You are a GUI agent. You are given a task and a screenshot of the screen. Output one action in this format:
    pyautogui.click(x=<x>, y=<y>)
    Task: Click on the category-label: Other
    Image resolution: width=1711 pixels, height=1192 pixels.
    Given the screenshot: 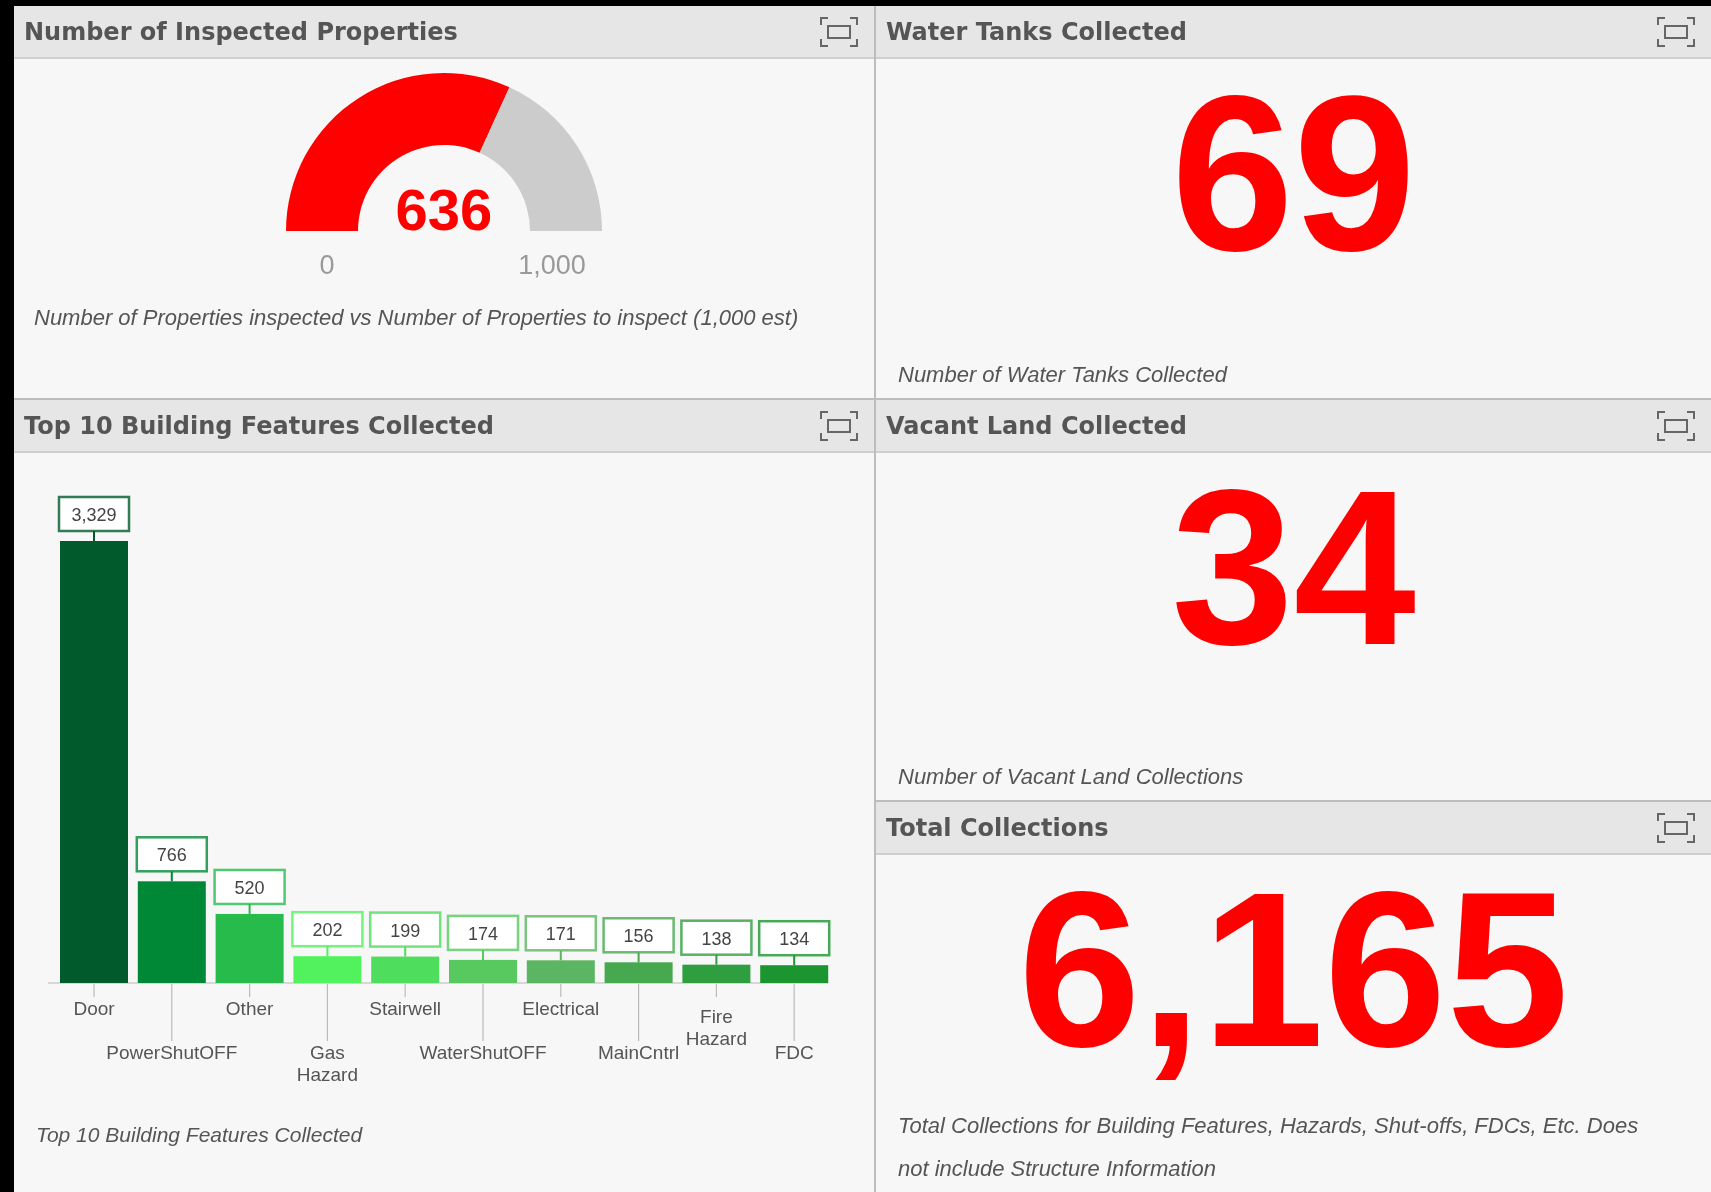 What is the action you would take?
    pyautogui.click(x=249, y=1008)
    